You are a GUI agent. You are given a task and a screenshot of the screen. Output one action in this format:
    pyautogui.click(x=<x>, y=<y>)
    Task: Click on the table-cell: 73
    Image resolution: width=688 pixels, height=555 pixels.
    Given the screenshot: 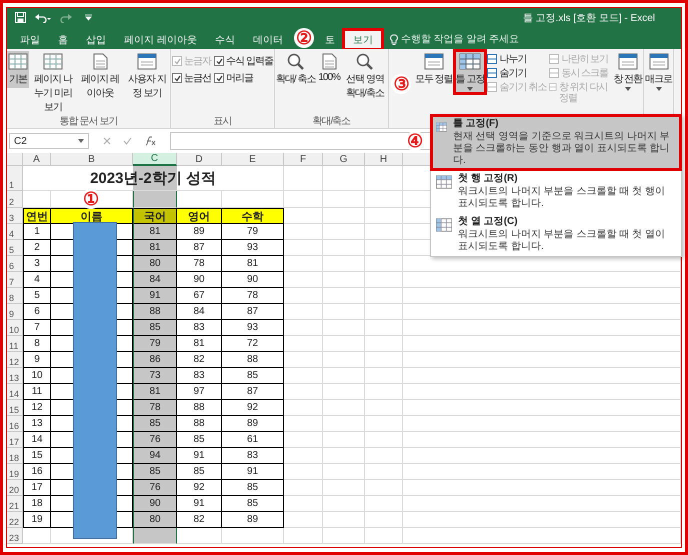 What is the action you would take?
    pyautogui.click(x=155, y=376)
    